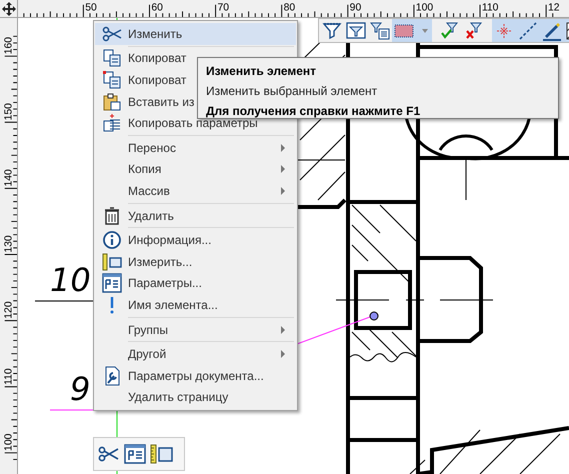  Describe the element at coordinates (314, 111) in the screenshot. I see `tooltip-hint: Для получения справки нажмите F1` at that location.